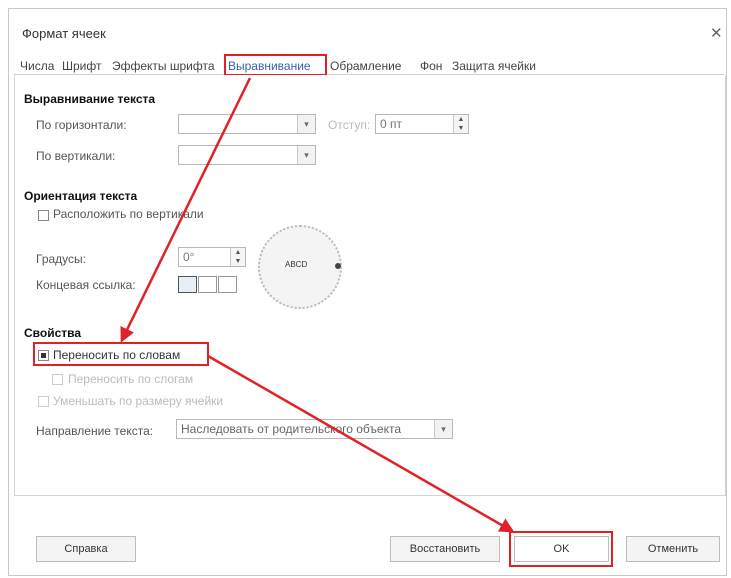  What do you see at coordinates (361, 443) in the screenshot?
I see `arrow-wrap-to-ok` at bounding box center [361, 443].